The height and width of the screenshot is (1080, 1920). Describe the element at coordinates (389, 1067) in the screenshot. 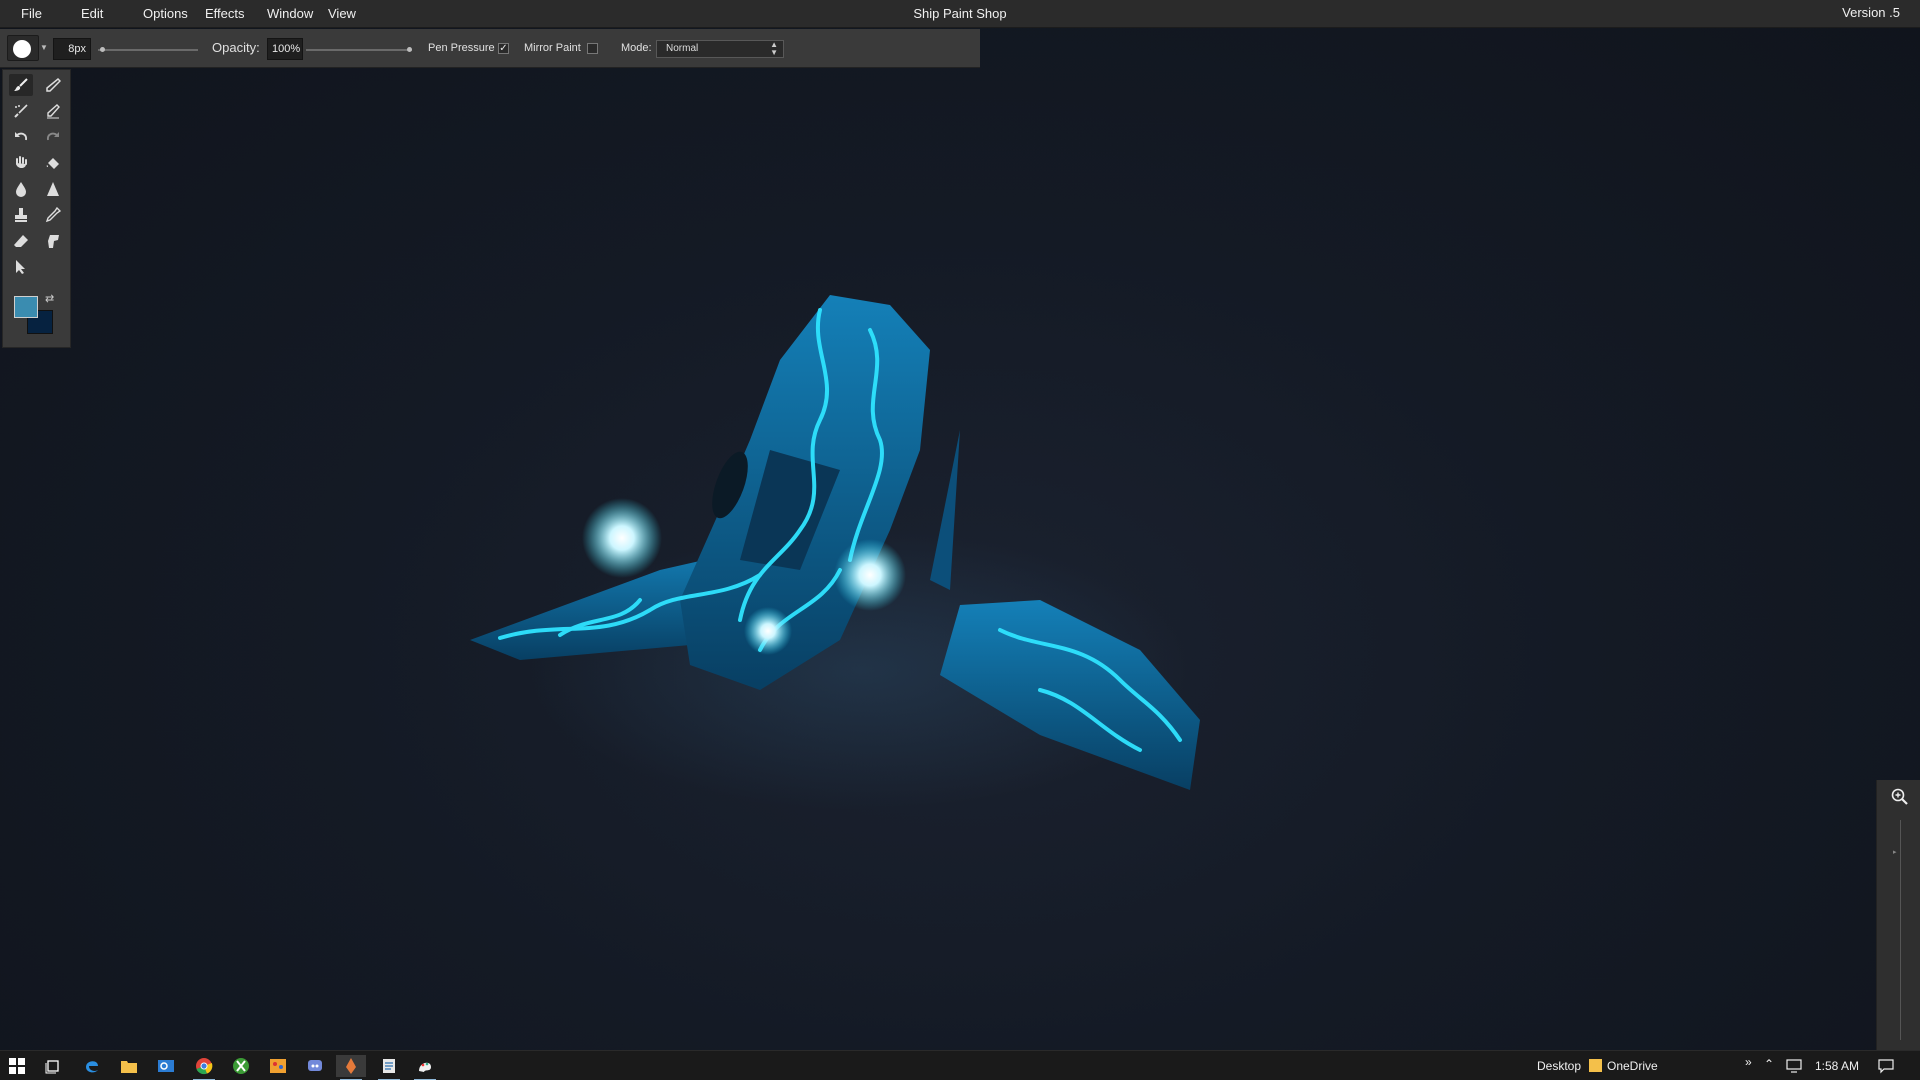

I see `notepad-icon` at that location.